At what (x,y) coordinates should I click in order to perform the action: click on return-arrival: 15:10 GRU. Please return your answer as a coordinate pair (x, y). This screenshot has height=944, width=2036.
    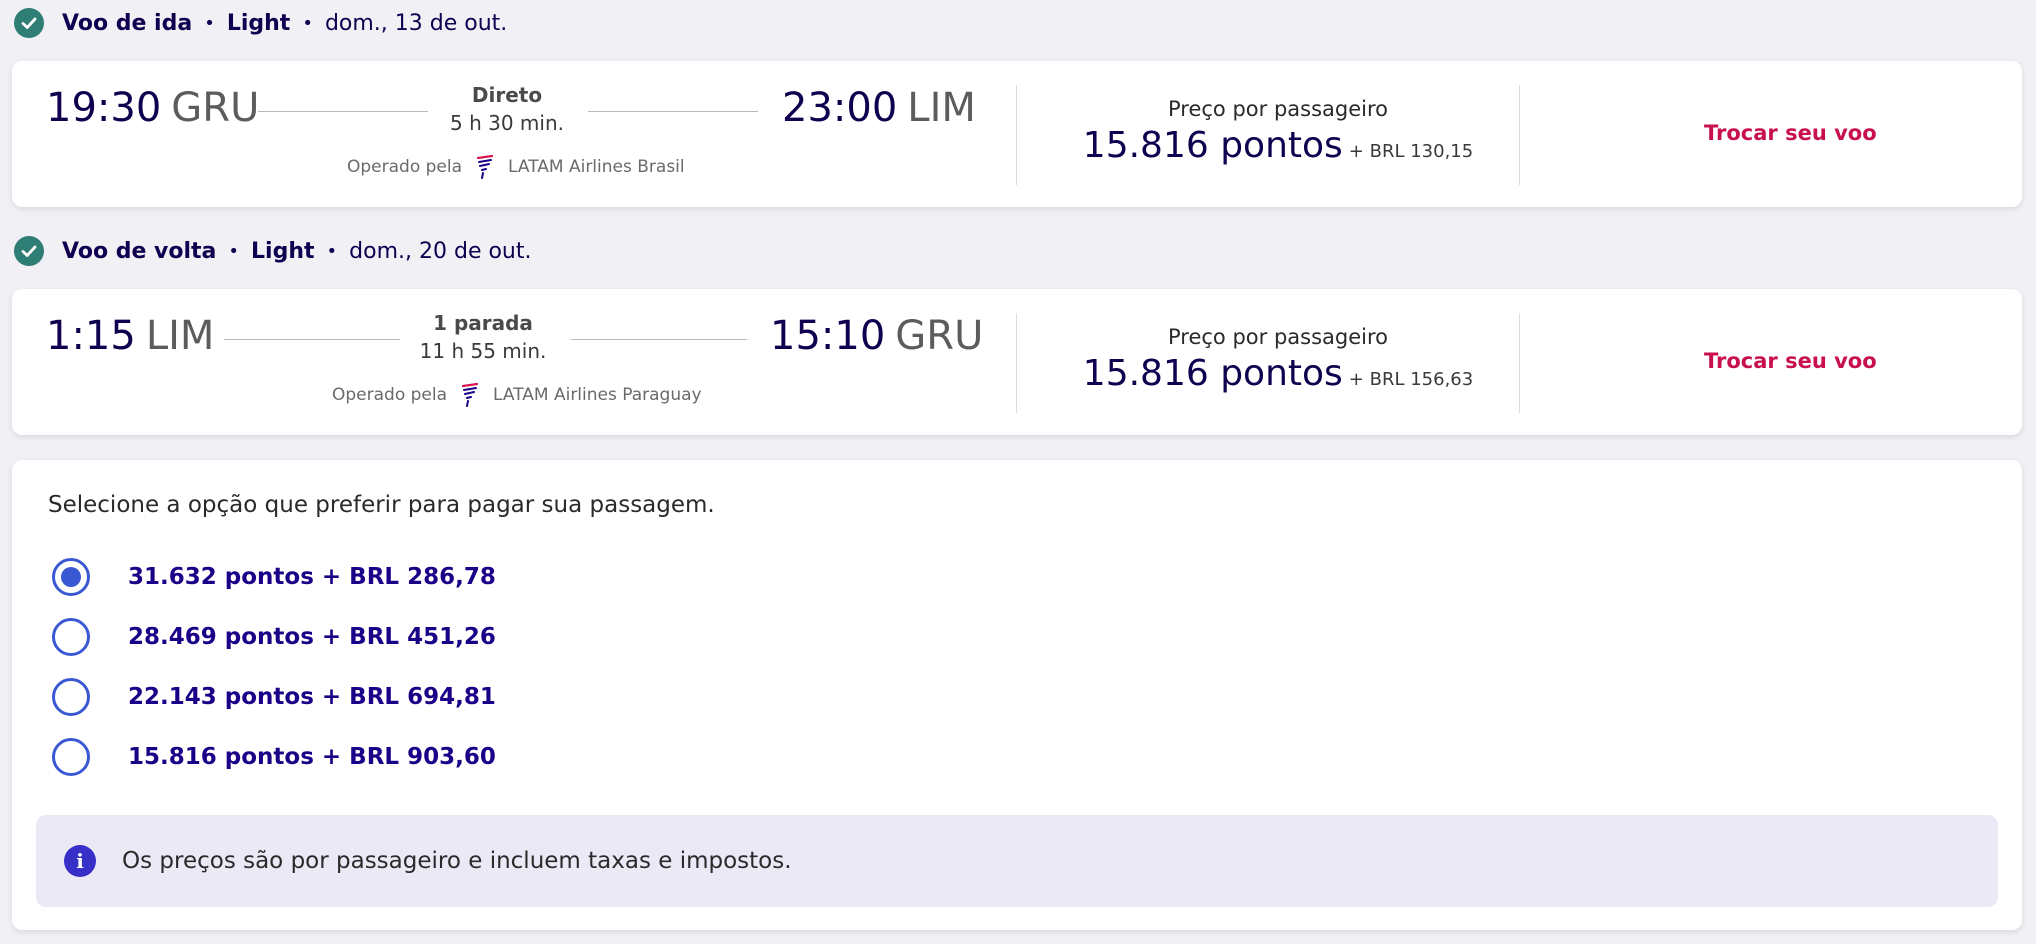
    Looking at the image, I should click on (876, 336).